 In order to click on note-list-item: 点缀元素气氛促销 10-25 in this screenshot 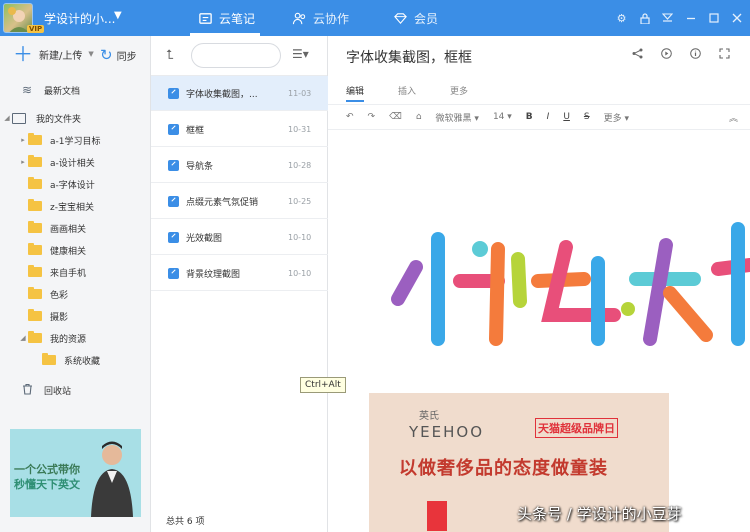, I will do `click(239, 201)`.